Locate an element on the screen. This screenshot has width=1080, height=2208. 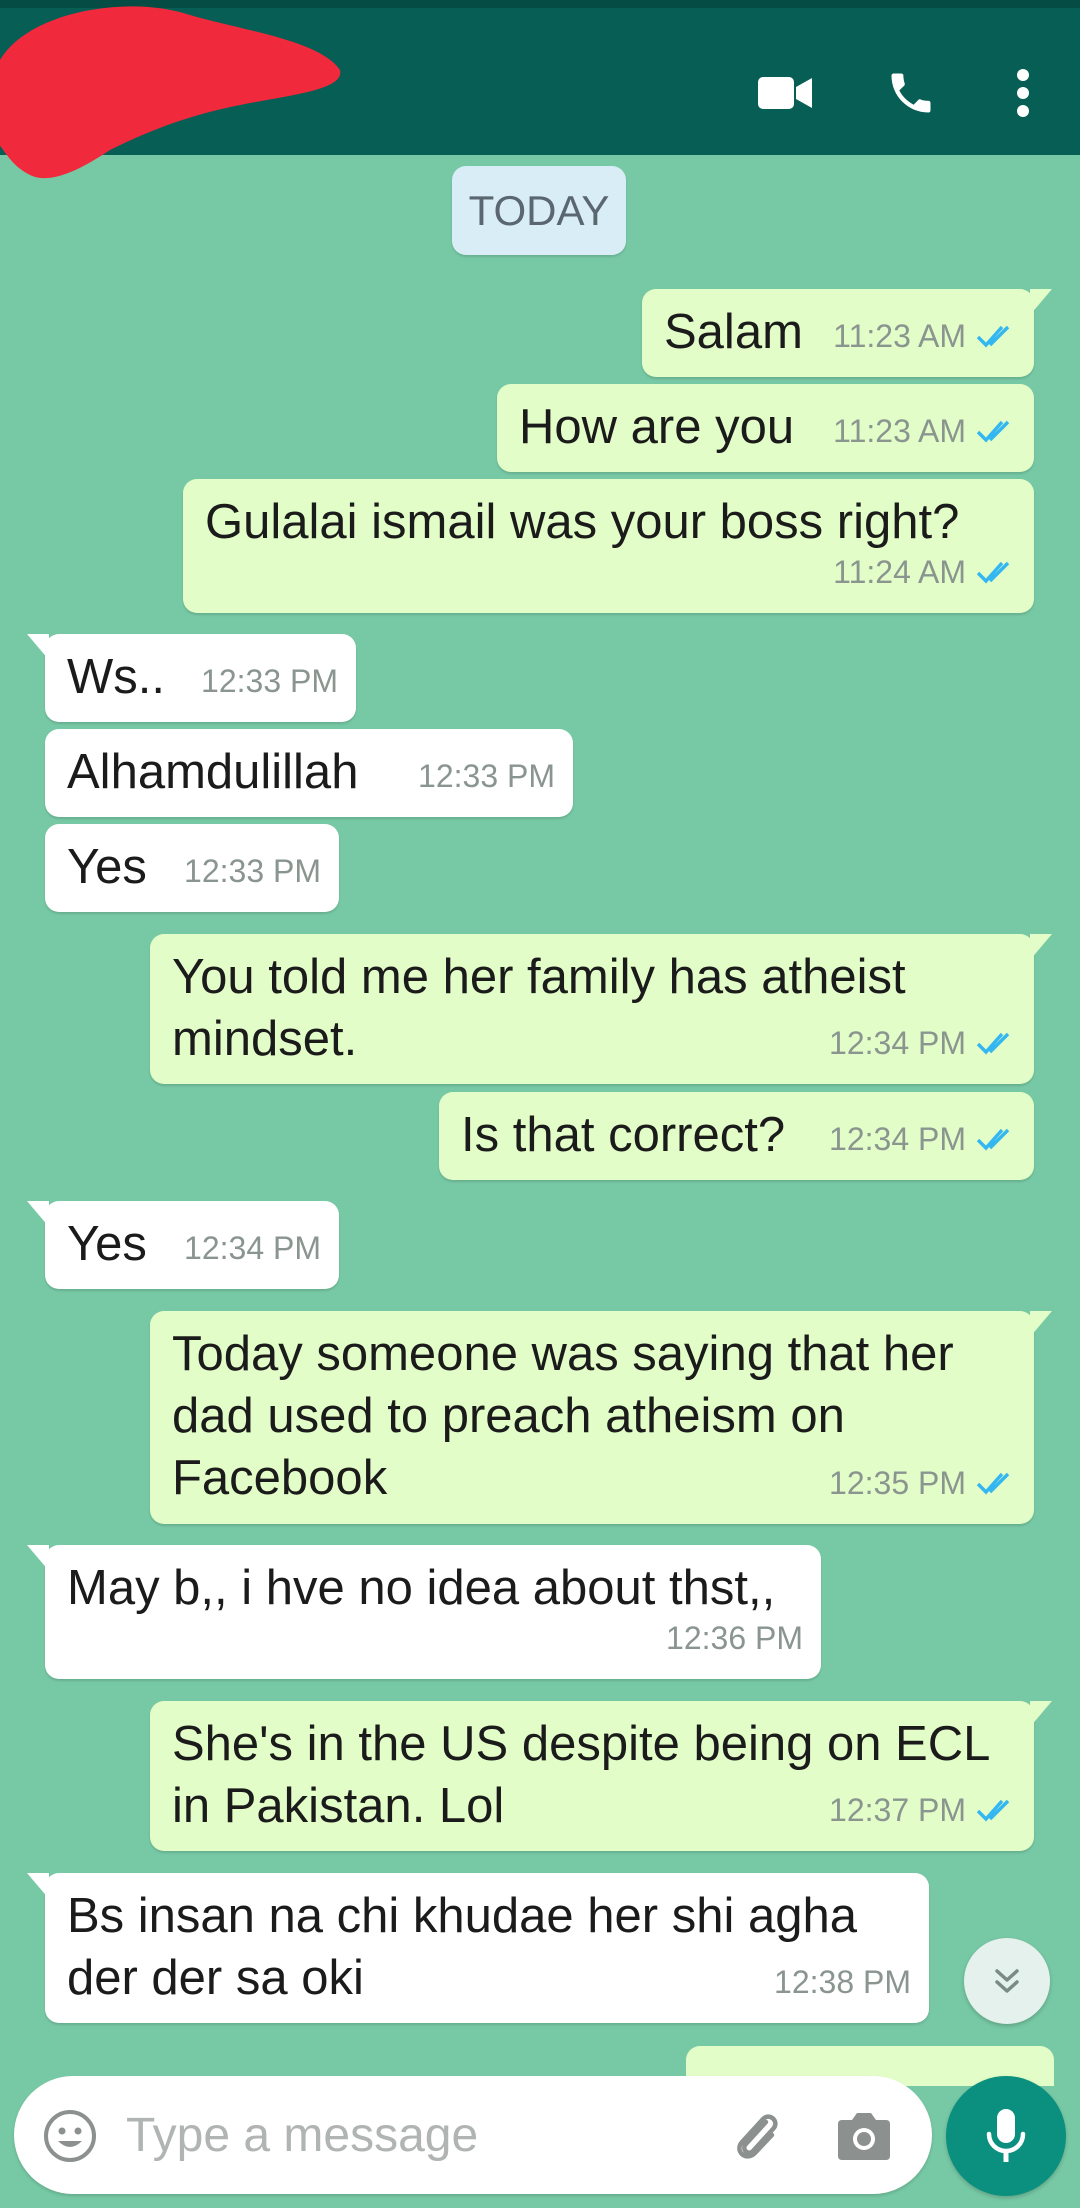
microphone-icon is located at coordinates (1006, 2135).